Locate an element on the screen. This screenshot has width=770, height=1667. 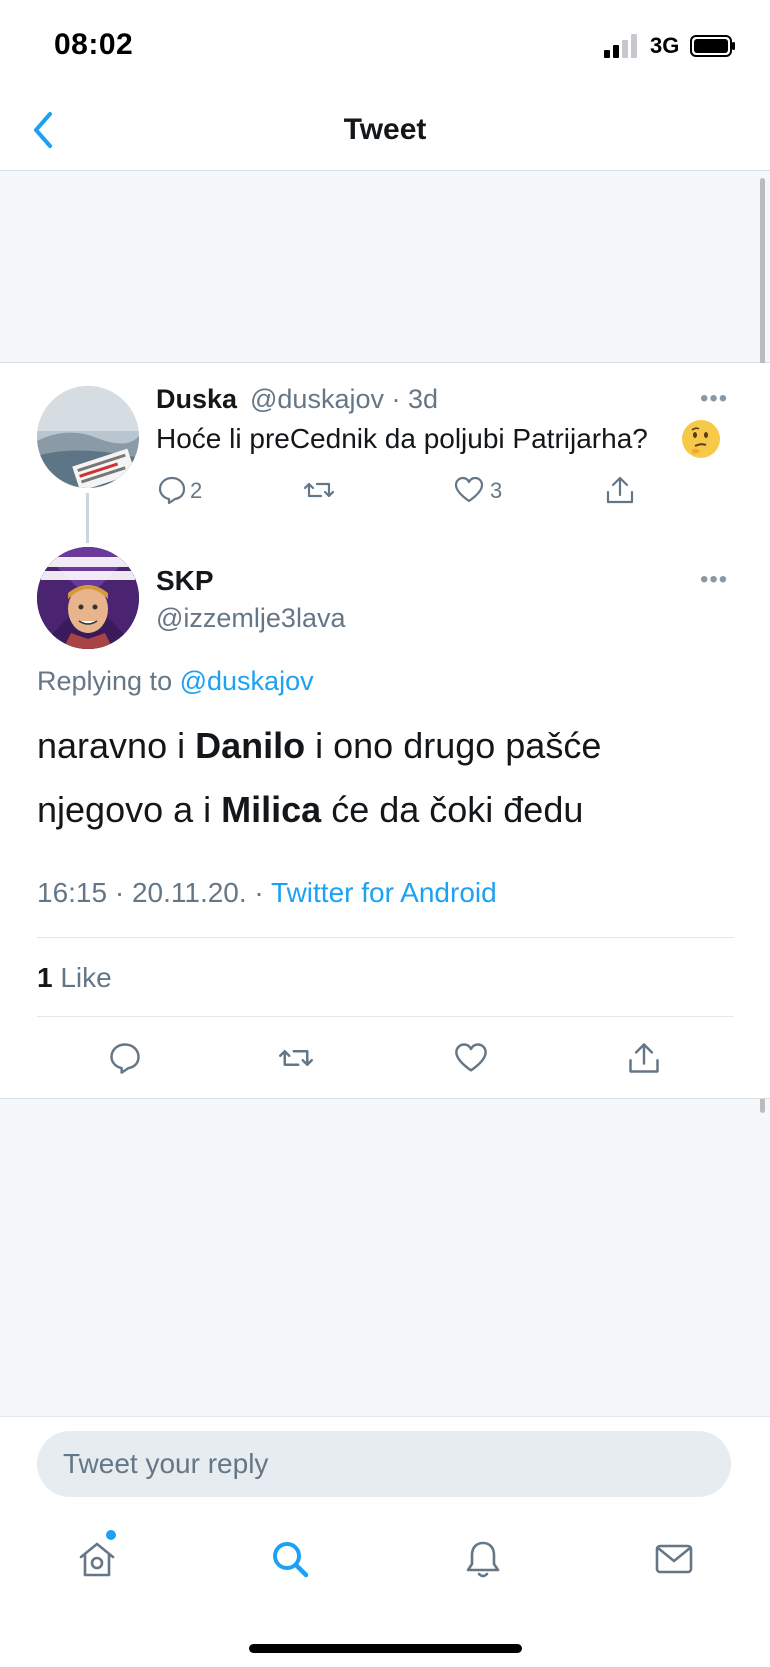
likes-summary: 1 Like is located at coordinates (74, 978).